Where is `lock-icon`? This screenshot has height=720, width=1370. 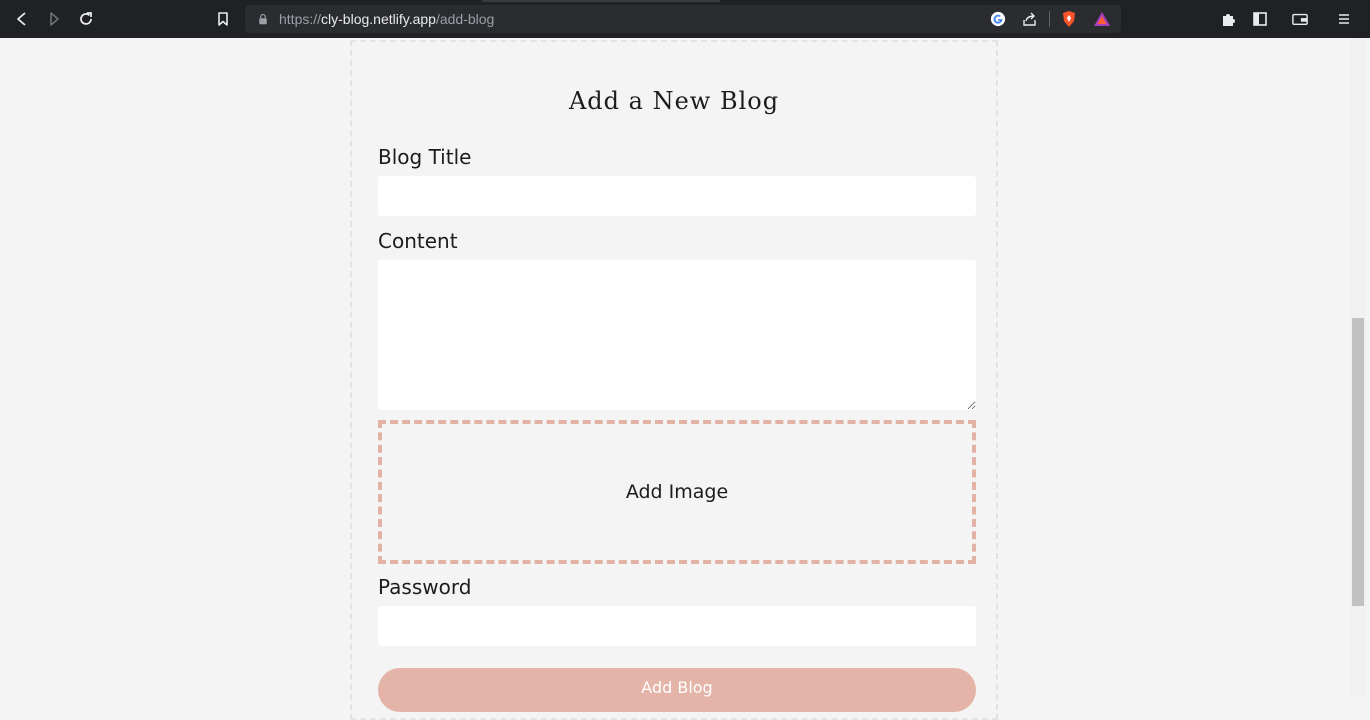
lock-icon is located at coordinates (263, 19).